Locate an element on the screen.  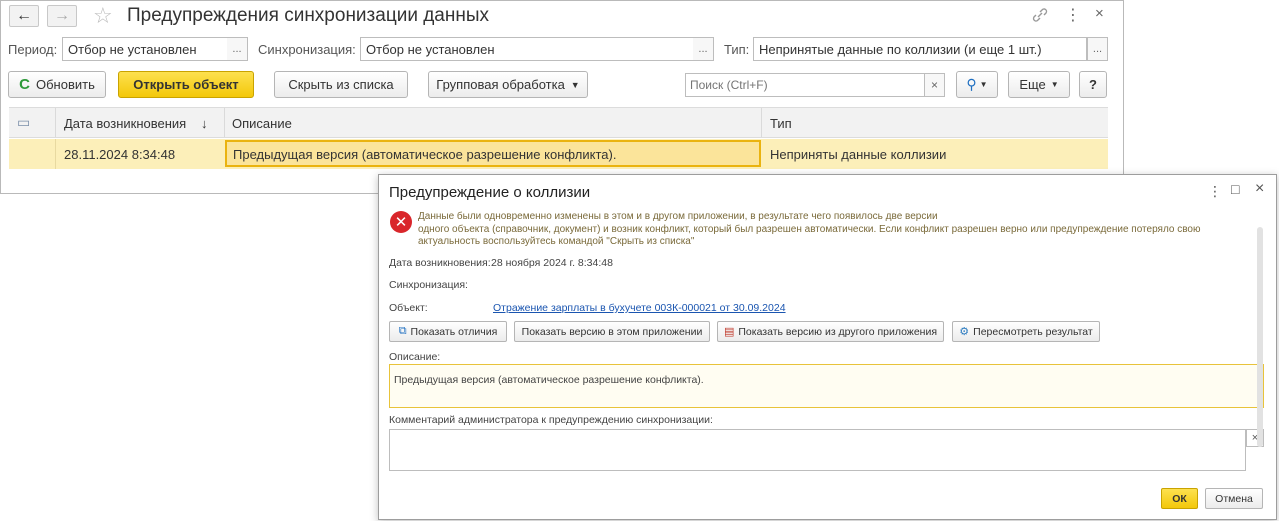
arrow-left-icon: ← is located at coordinates (24, 15).